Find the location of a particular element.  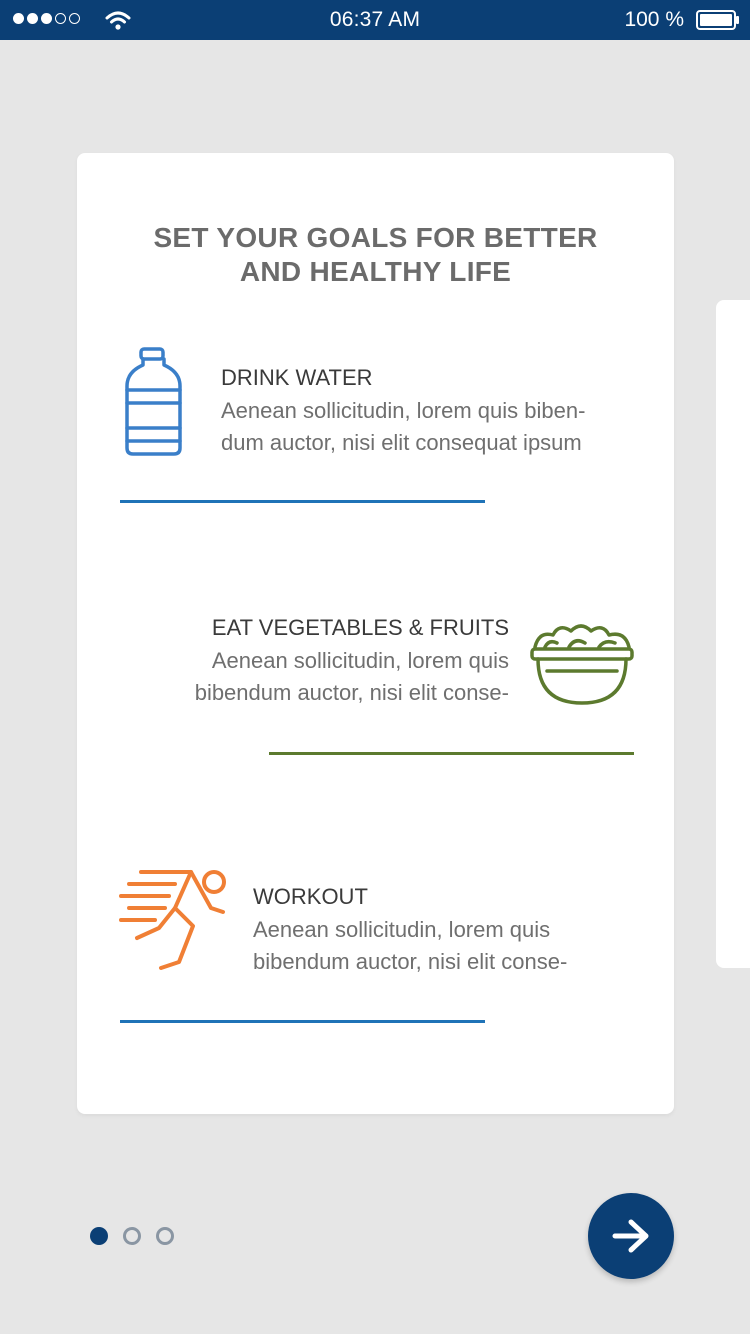

goal-description-line: dum auctor, nisi elit consequat ipsum is located at coordinates (401, 442).